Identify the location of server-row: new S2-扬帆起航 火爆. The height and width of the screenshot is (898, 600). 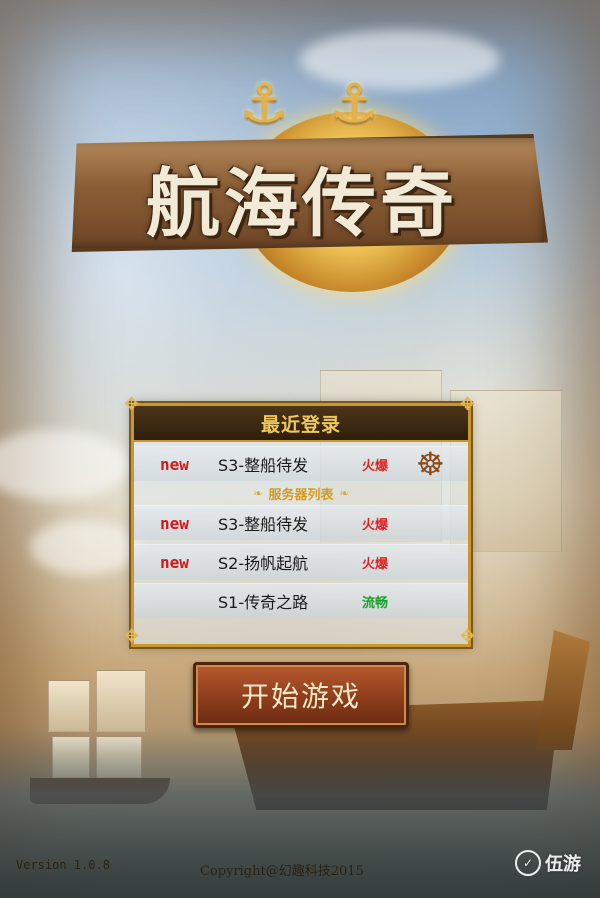
(301, 561).